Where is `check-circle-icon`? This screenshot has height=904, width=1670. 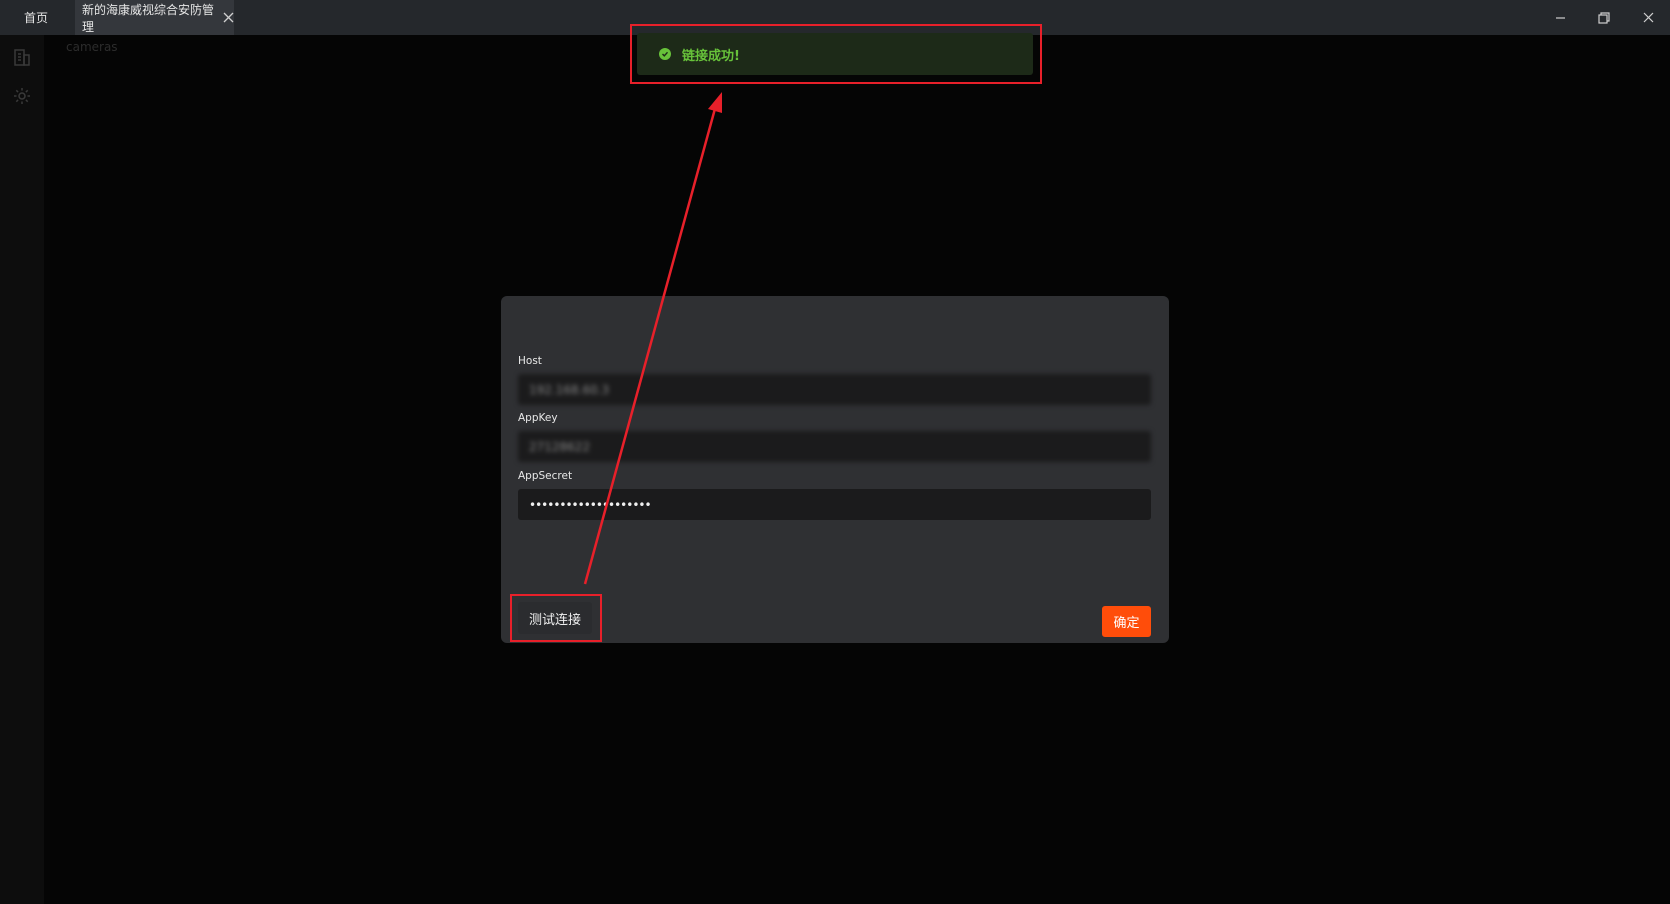 check-circle-icon is located at coordinates (665, 54).